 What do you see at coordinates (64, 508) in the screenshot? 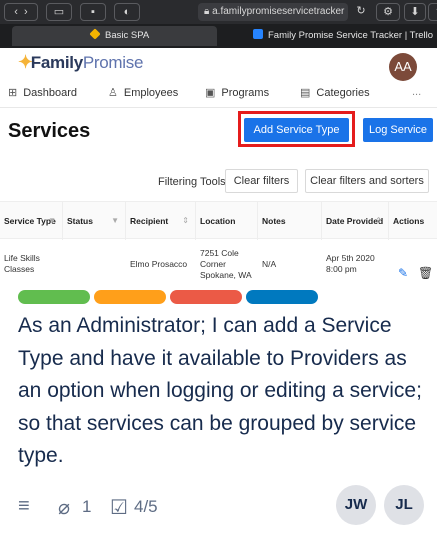
I see `attachment-icon: ⌀` at bounding box center [64, 508].